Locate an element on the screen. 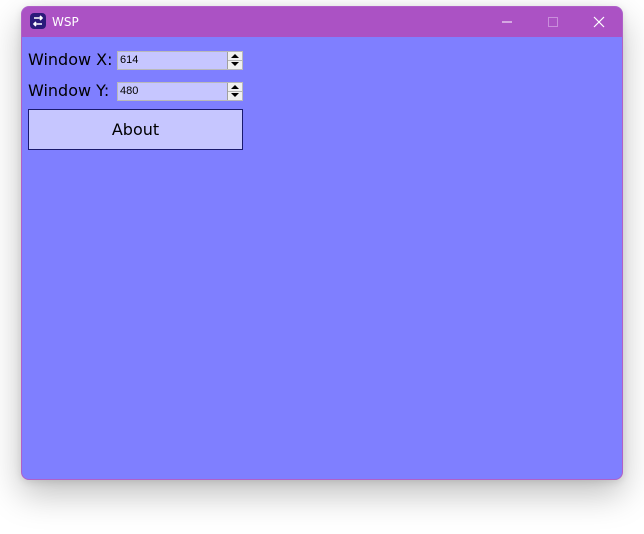 Image resolution: width=644 pixels, height=534 pixels. close-button is located at coordinates (599, 22).